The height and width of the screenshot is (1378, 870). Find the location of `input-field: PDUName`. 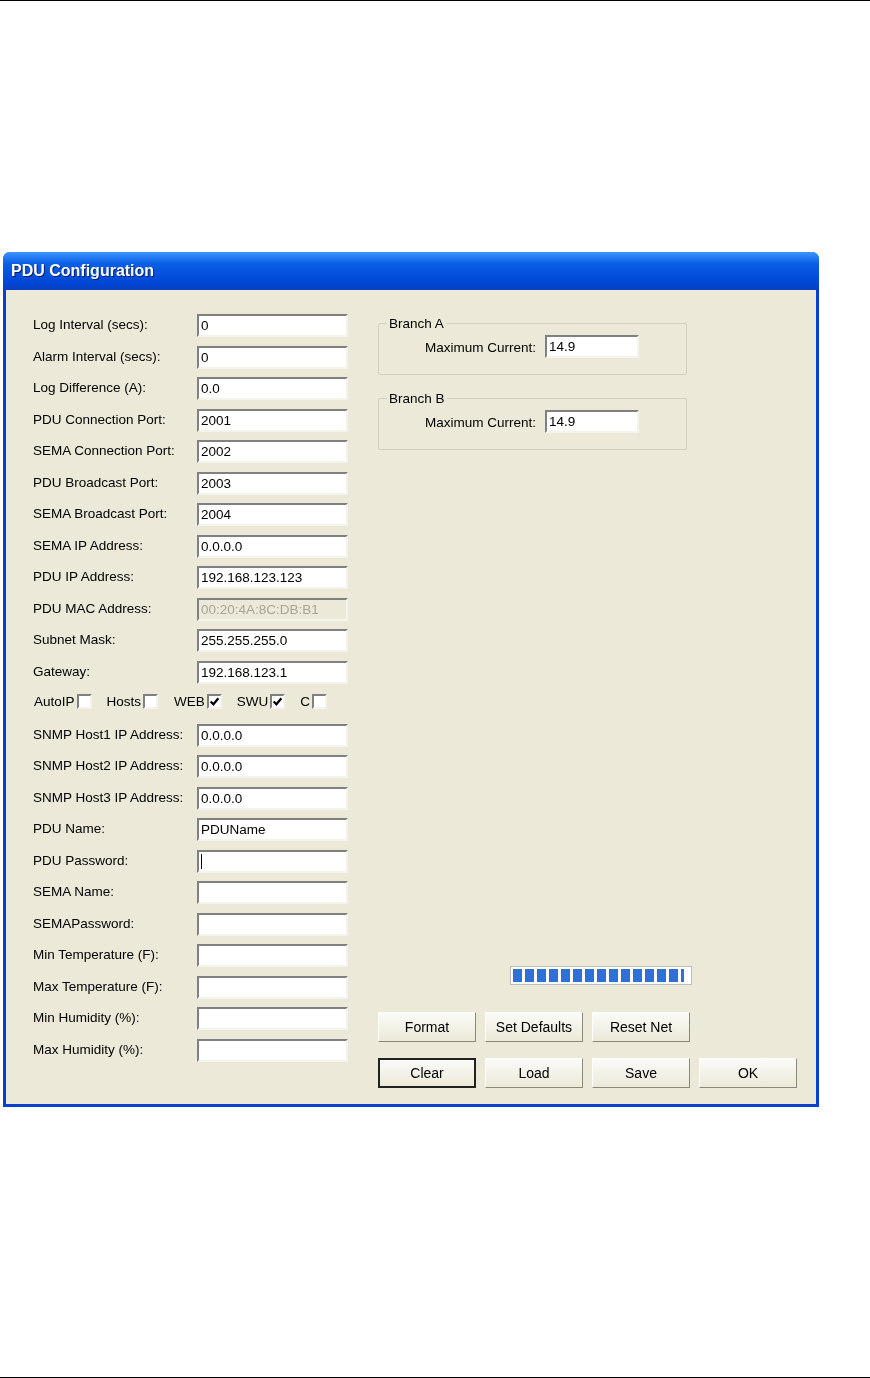

input-field: PDUName is located at coordinates (272, 829).